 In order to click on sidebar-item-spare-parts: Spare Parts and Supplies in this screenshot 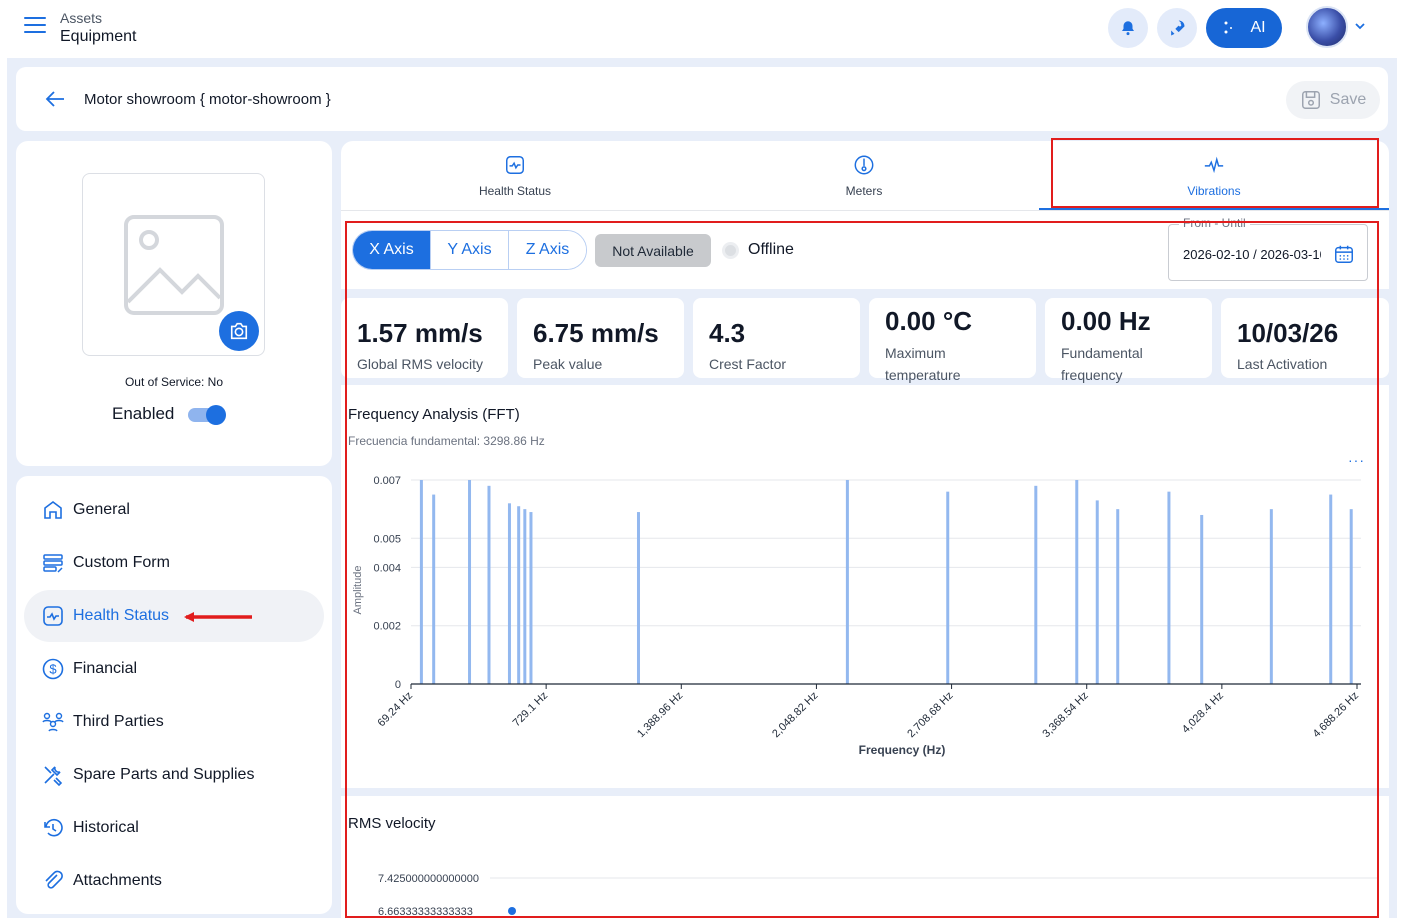, I will do `click(174, 775)`.